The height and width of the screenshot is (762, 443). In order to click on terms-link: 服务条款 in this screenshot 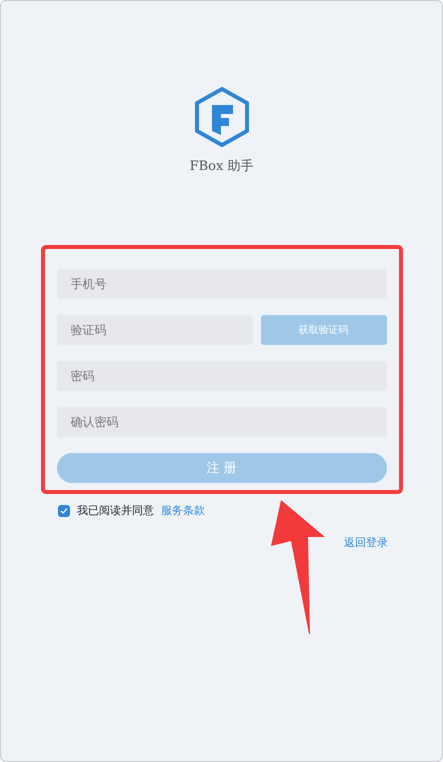, I will do `click(183, 510)`.